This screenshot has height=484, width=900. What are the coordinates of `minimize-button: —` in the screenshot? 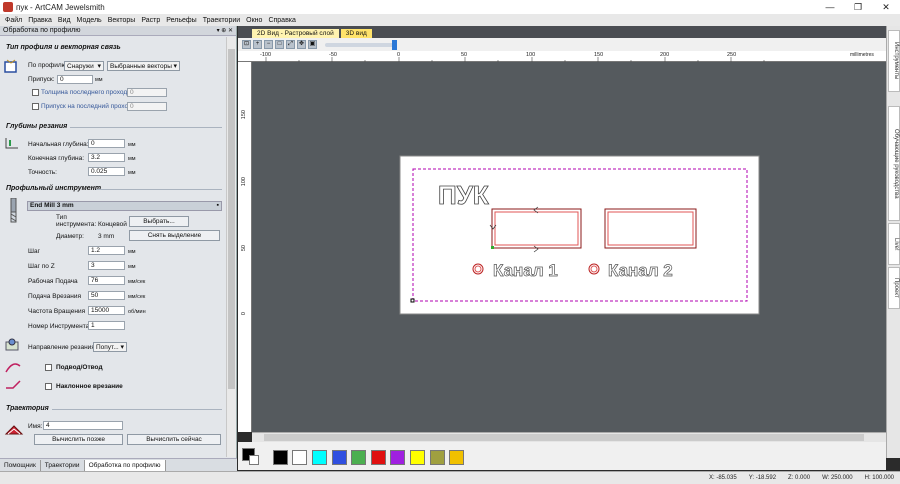 It's located at (830, 7).